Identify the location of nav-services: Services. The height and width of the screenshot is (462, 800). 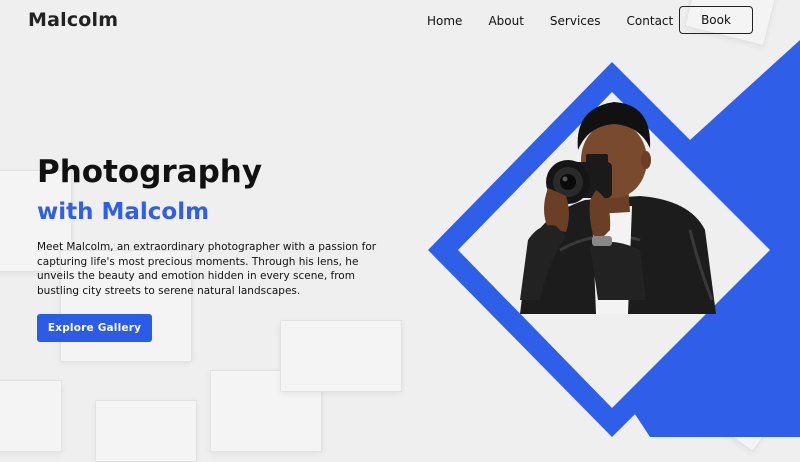
(575, 21).